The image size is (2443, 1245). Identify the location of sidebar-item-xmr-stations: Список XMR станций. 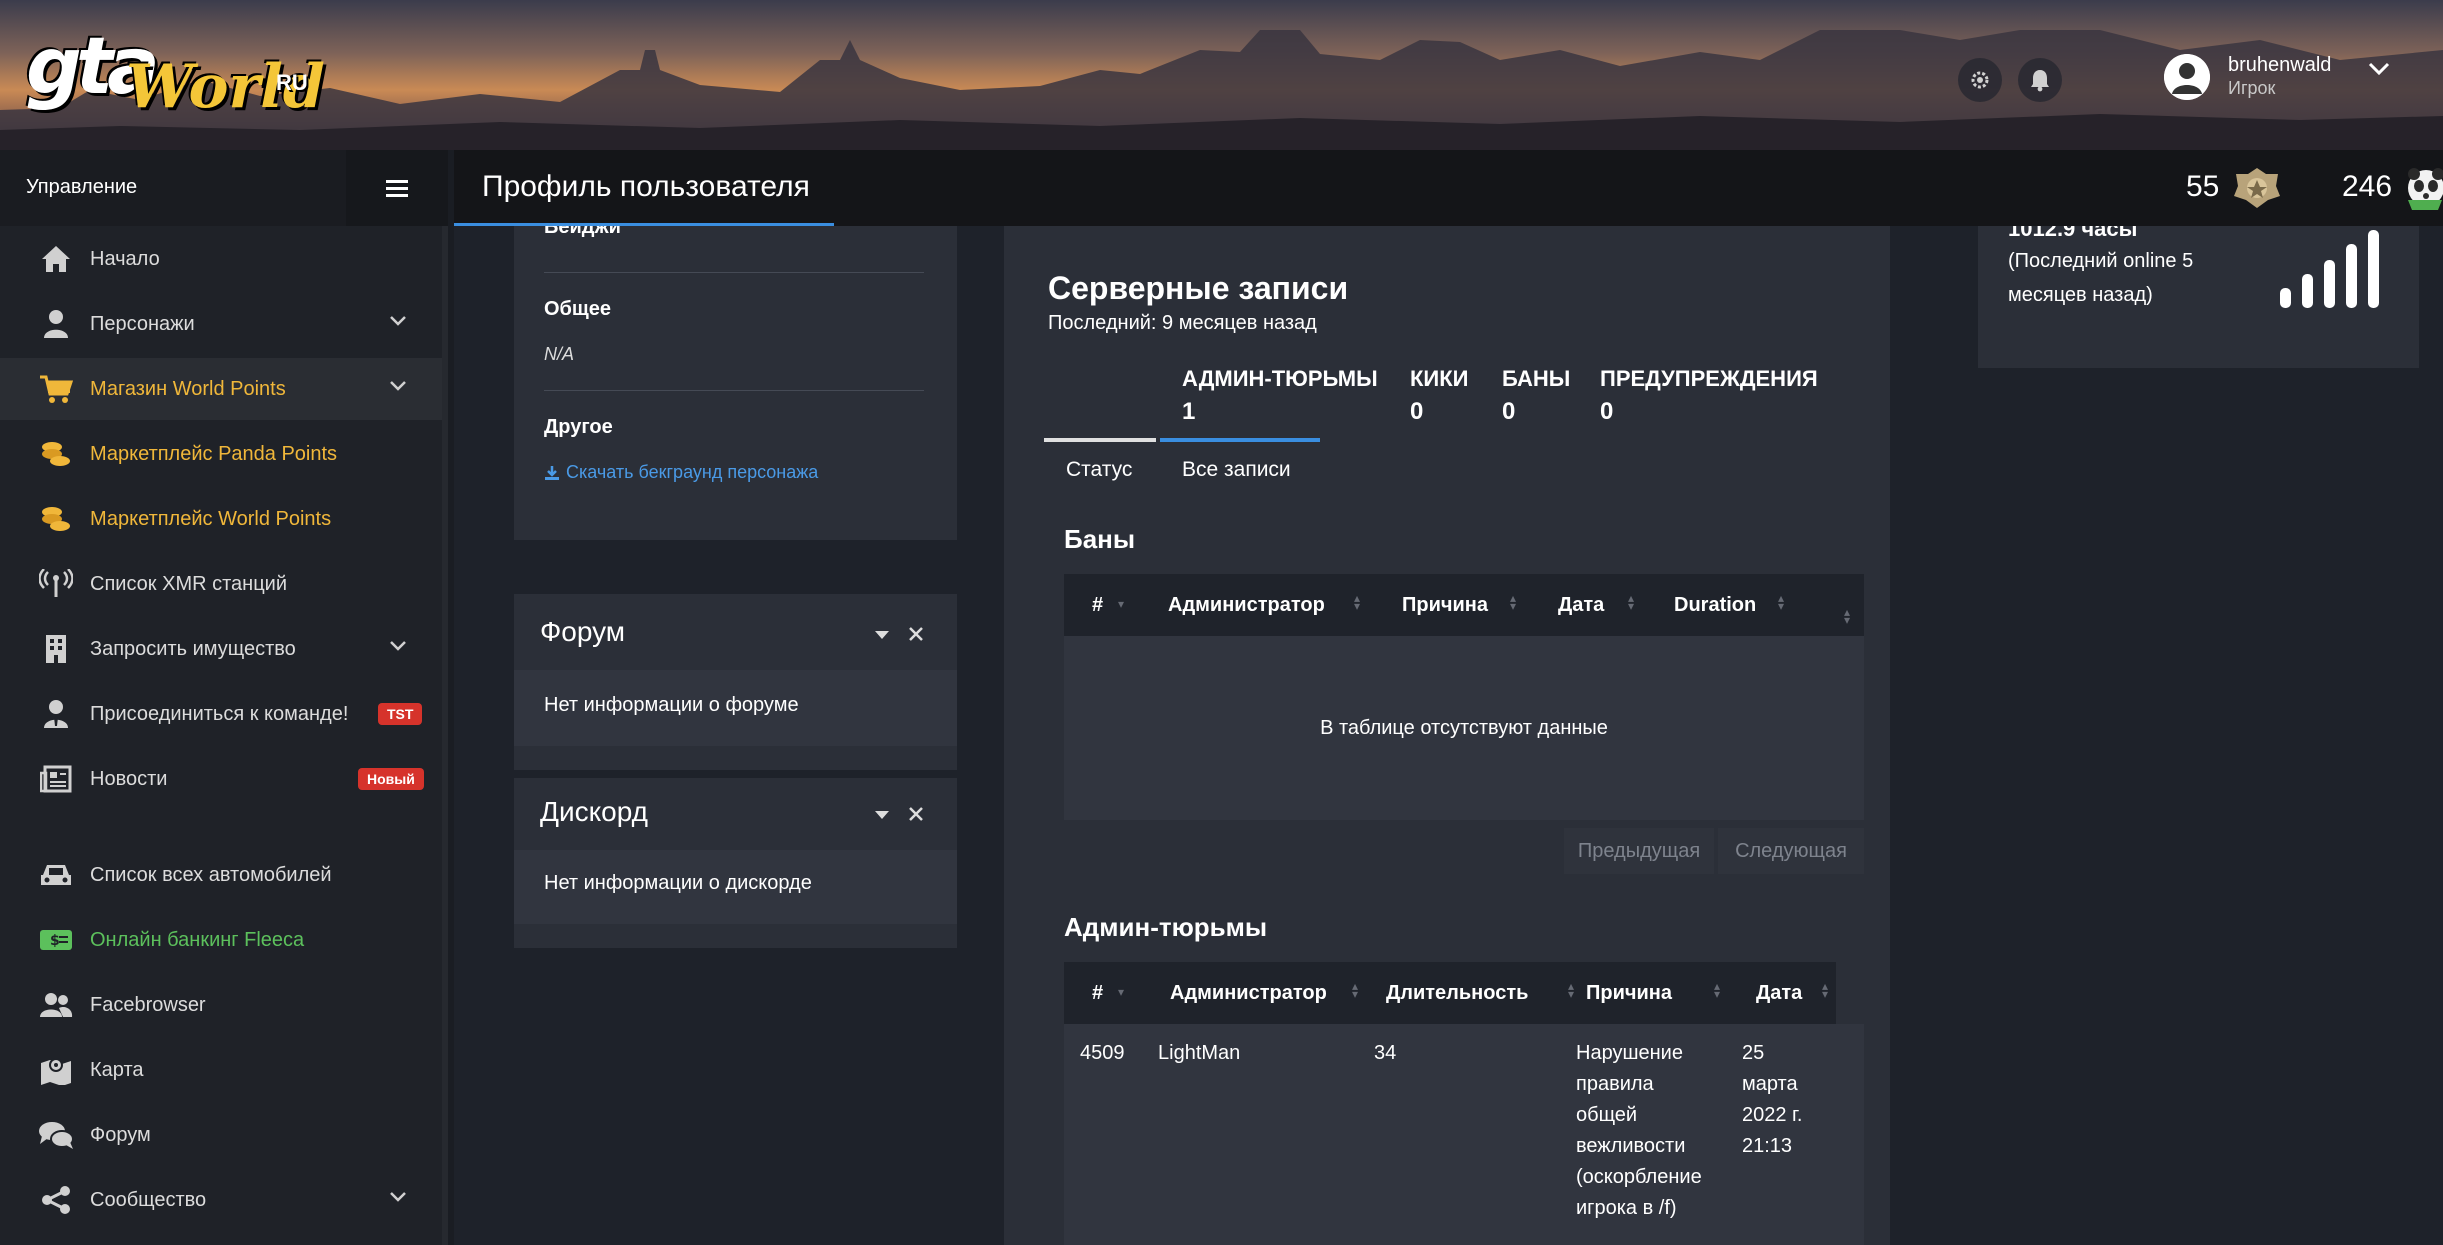
(221, 584).